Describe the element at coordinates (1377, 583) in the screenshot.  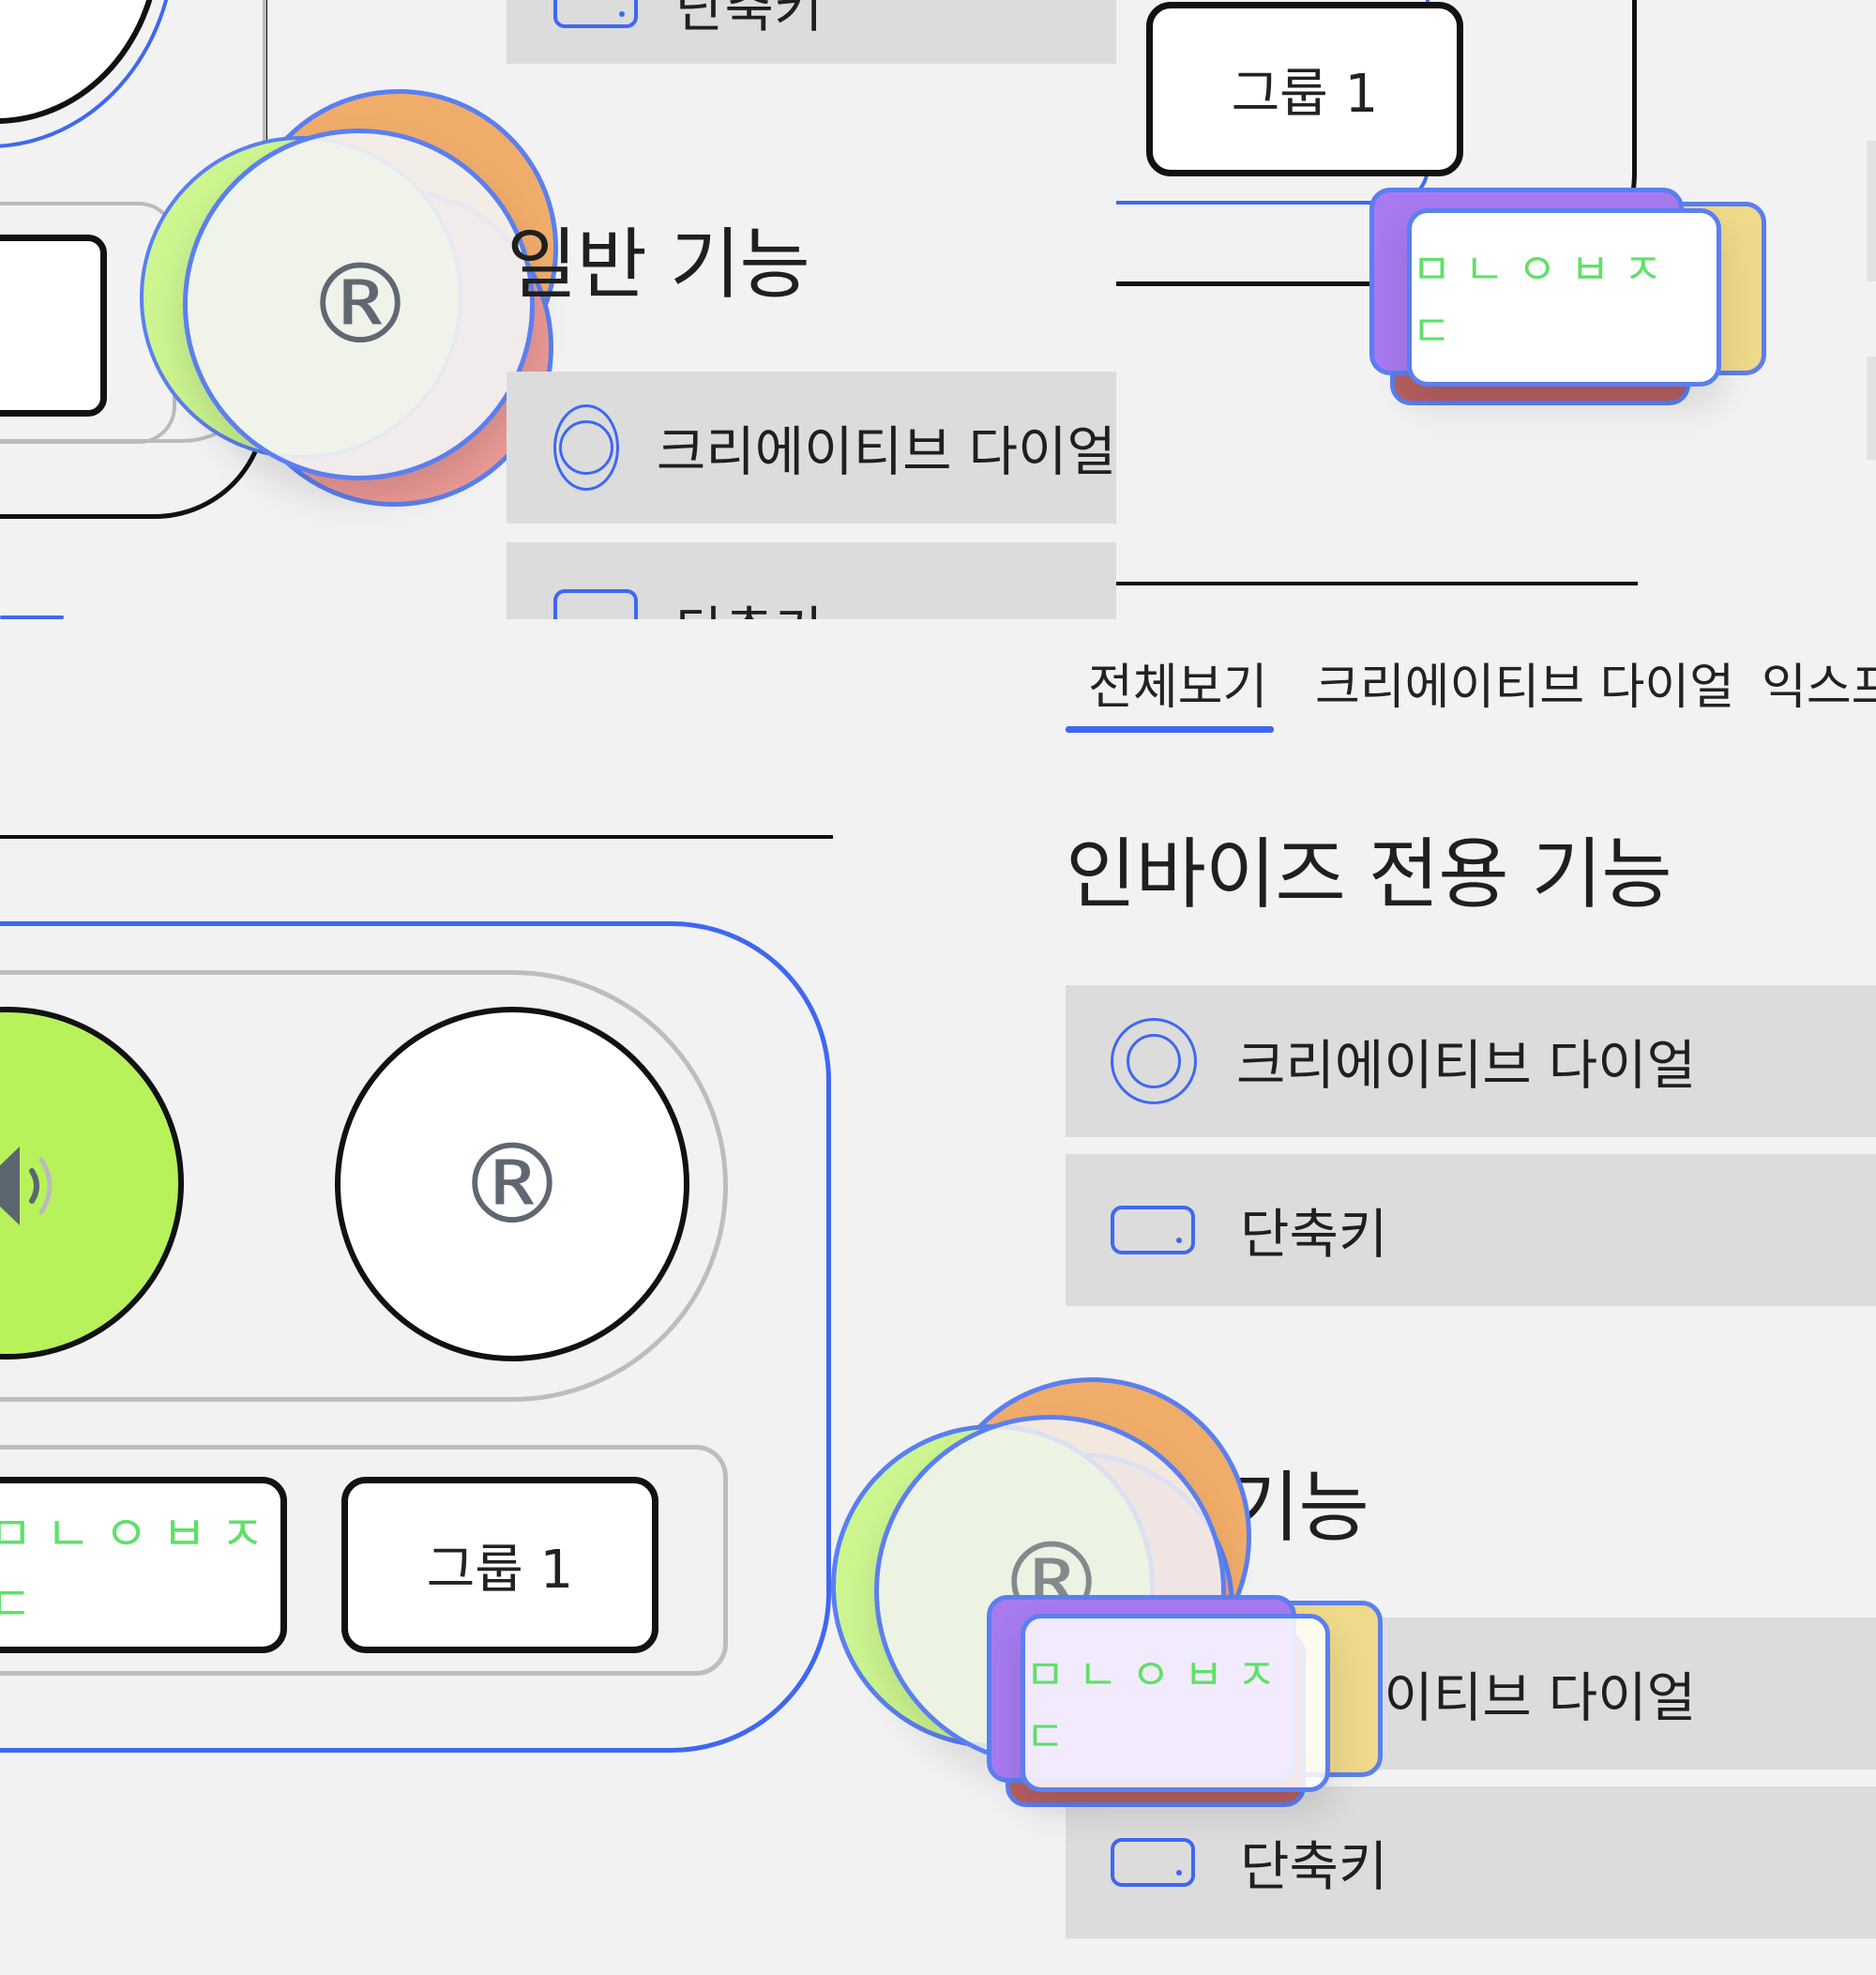
I see `bottom-rule` at that location.